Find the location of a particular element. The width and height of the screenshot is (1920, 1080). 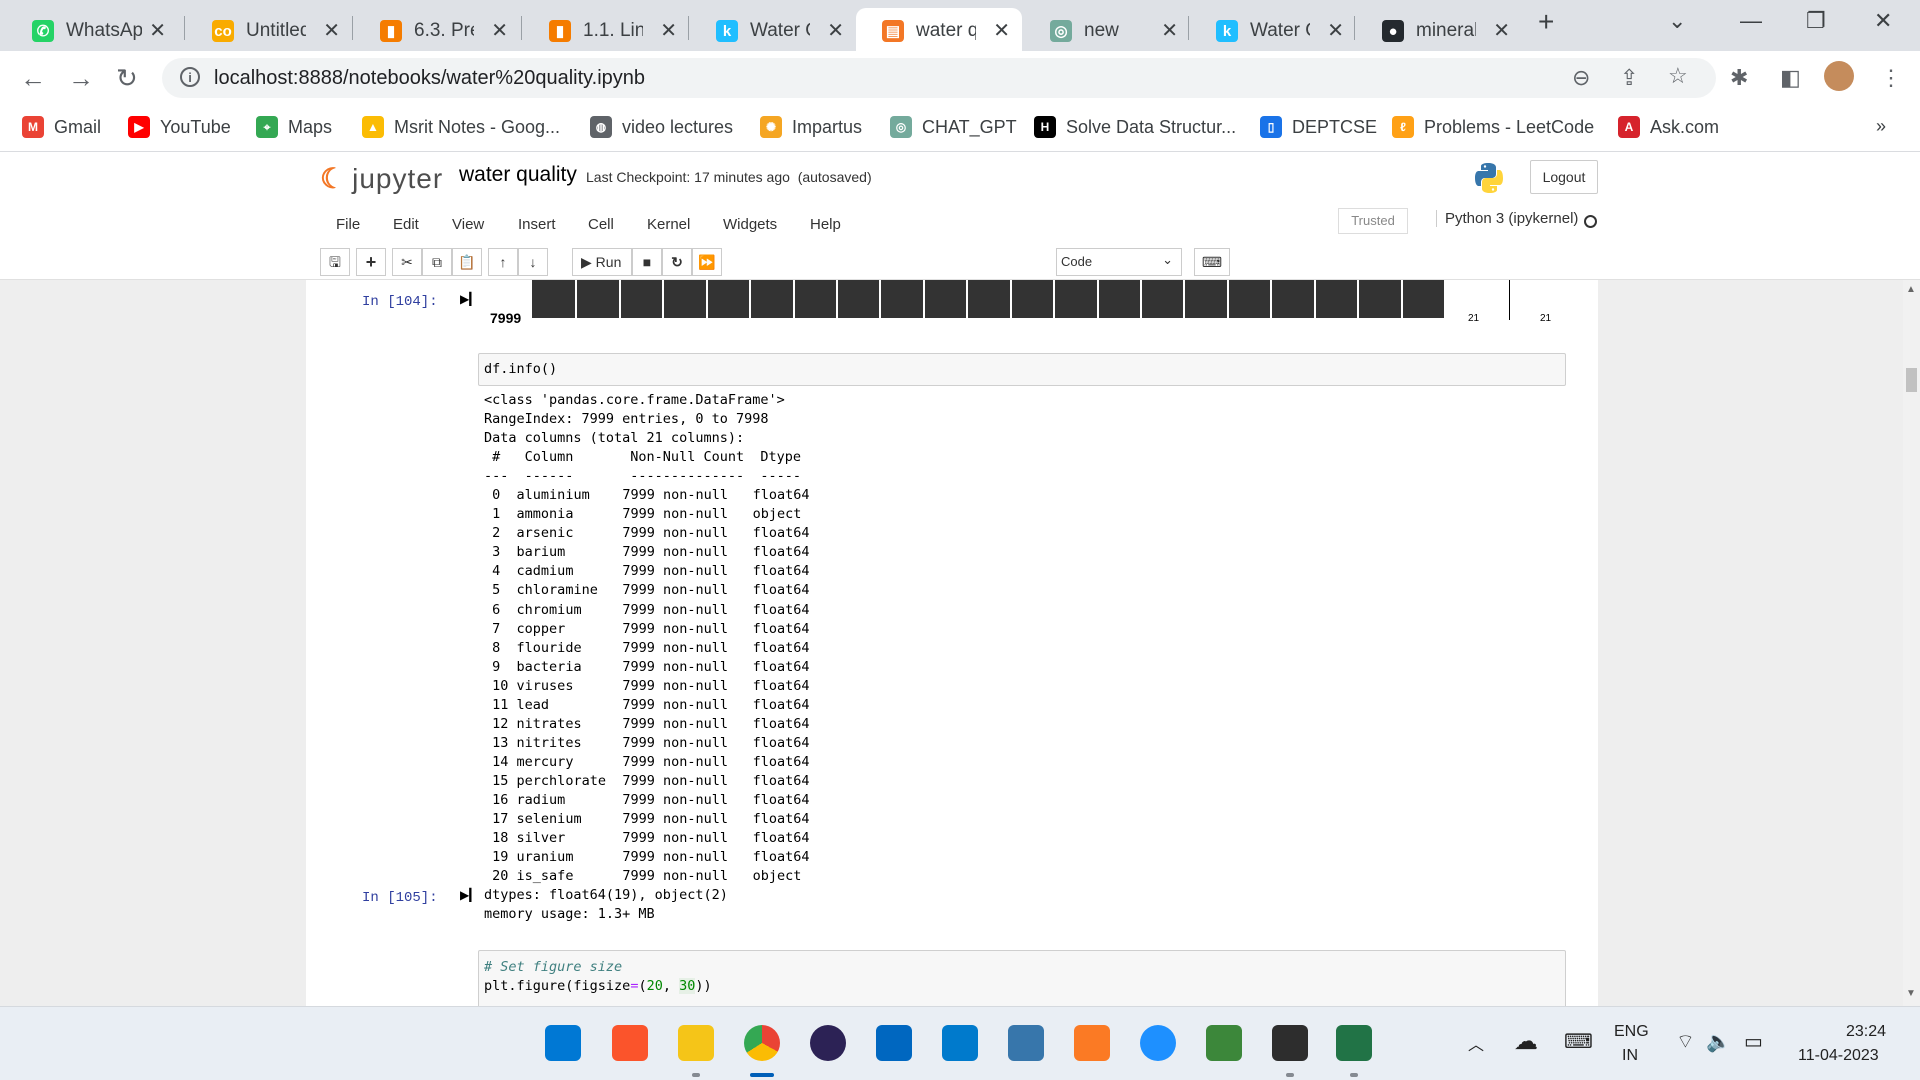

xampp-icon is located at coordinates (1092, 1043).